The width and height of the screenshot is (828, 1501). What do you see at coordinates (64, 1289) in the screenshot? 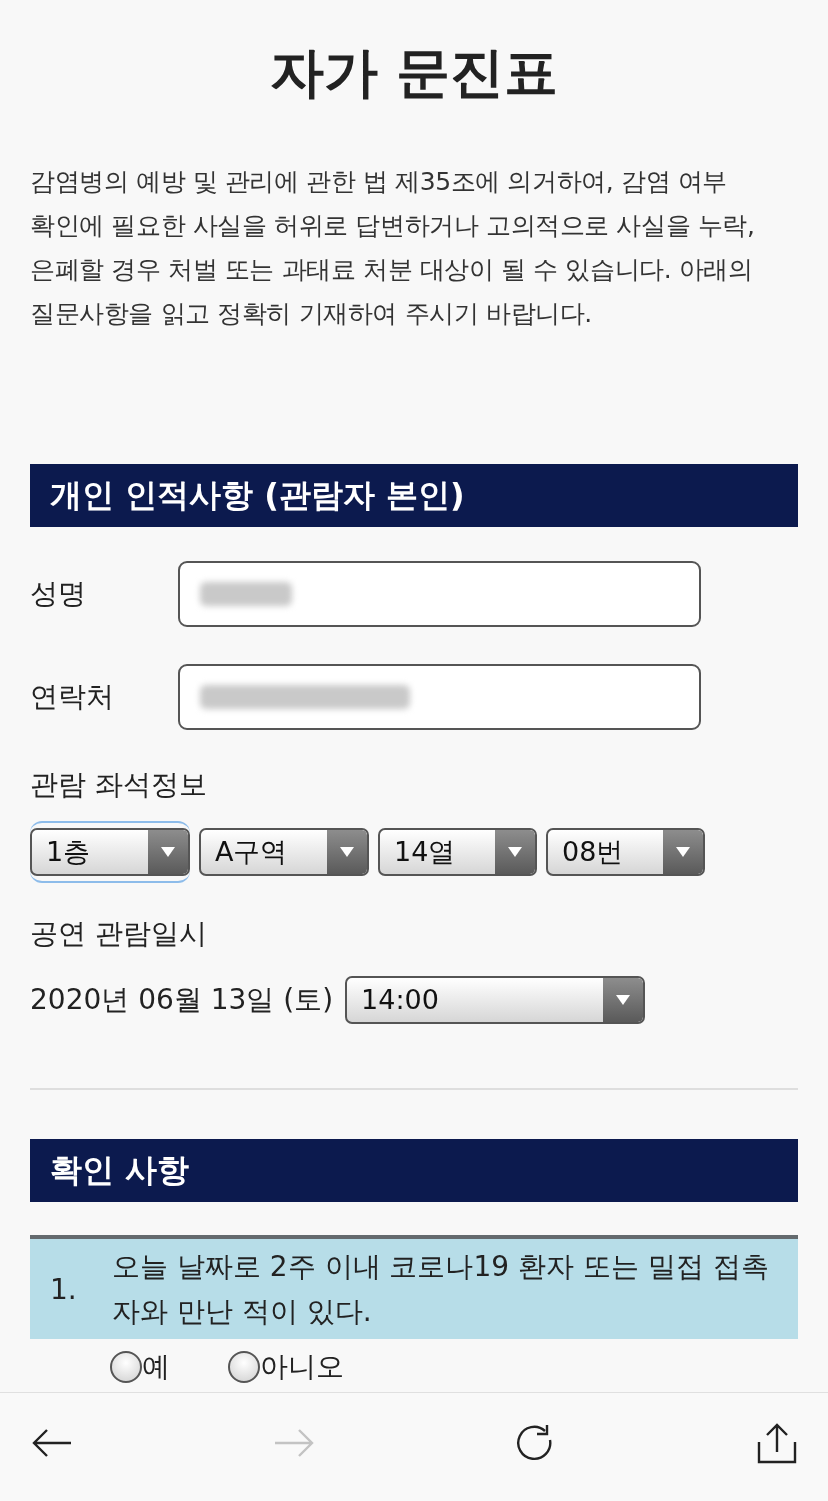
I see `question-number: 1.` at bounding box center [64, 1289].